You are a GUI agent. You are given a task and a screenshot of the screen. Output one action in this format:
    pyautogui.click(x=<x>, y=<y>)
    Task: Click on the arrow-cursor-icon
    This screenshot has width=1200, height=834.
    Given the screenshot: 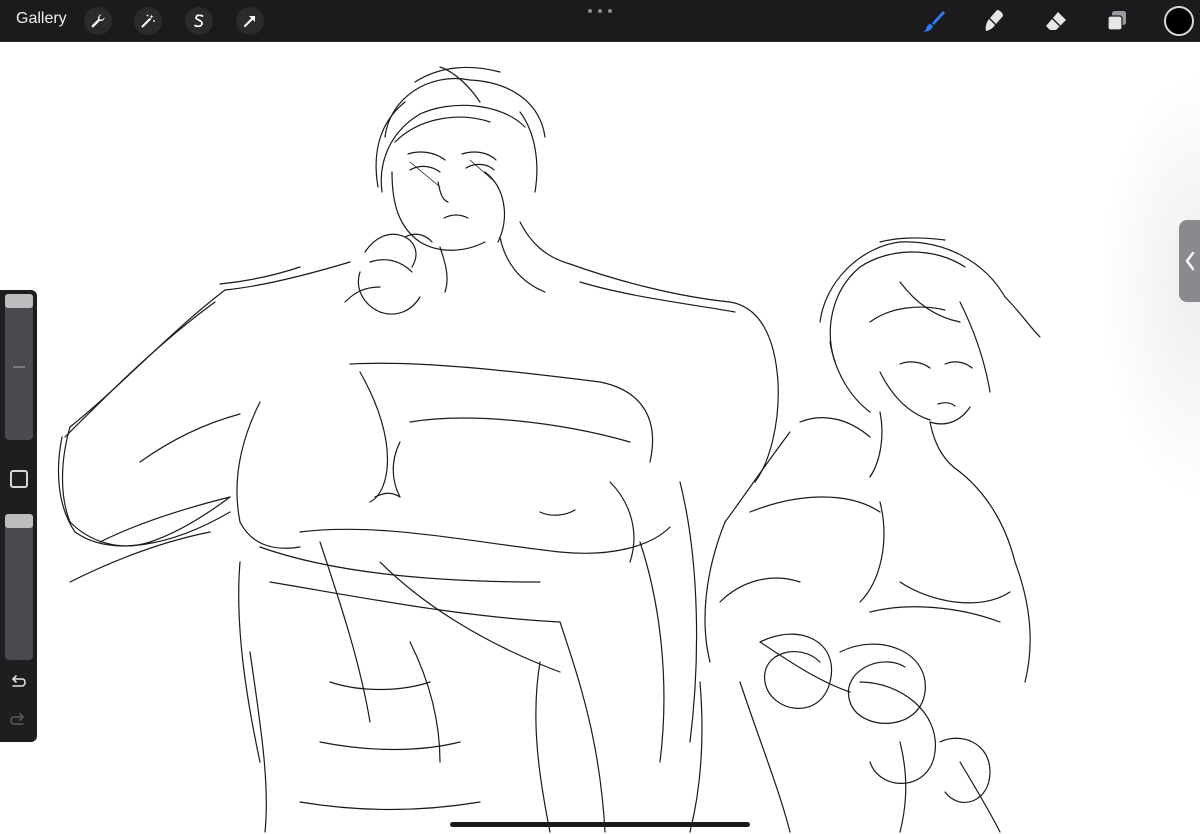 What is the action you would take?
    pyautogui.click(x=249, y=21)
    